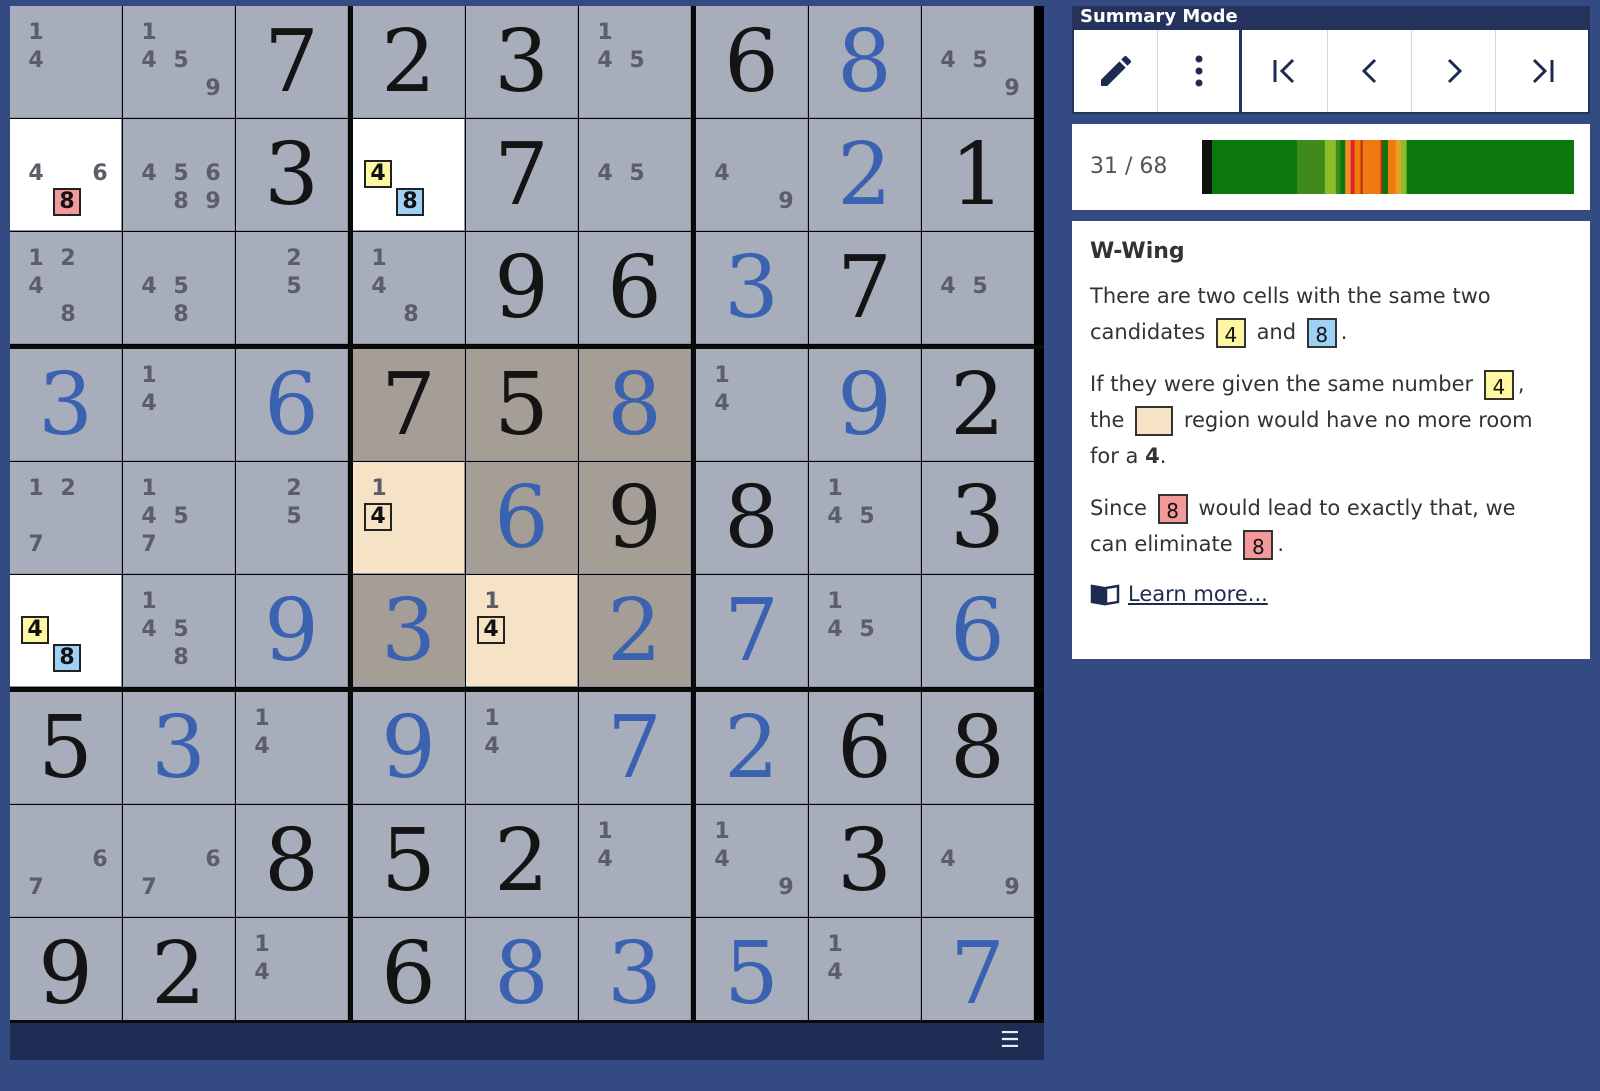 This screenshot has width=1600, height=1091. Describe the element at coordinates (292, 631) in the screenshot. I see `cell-r6c3: 9` at that location.